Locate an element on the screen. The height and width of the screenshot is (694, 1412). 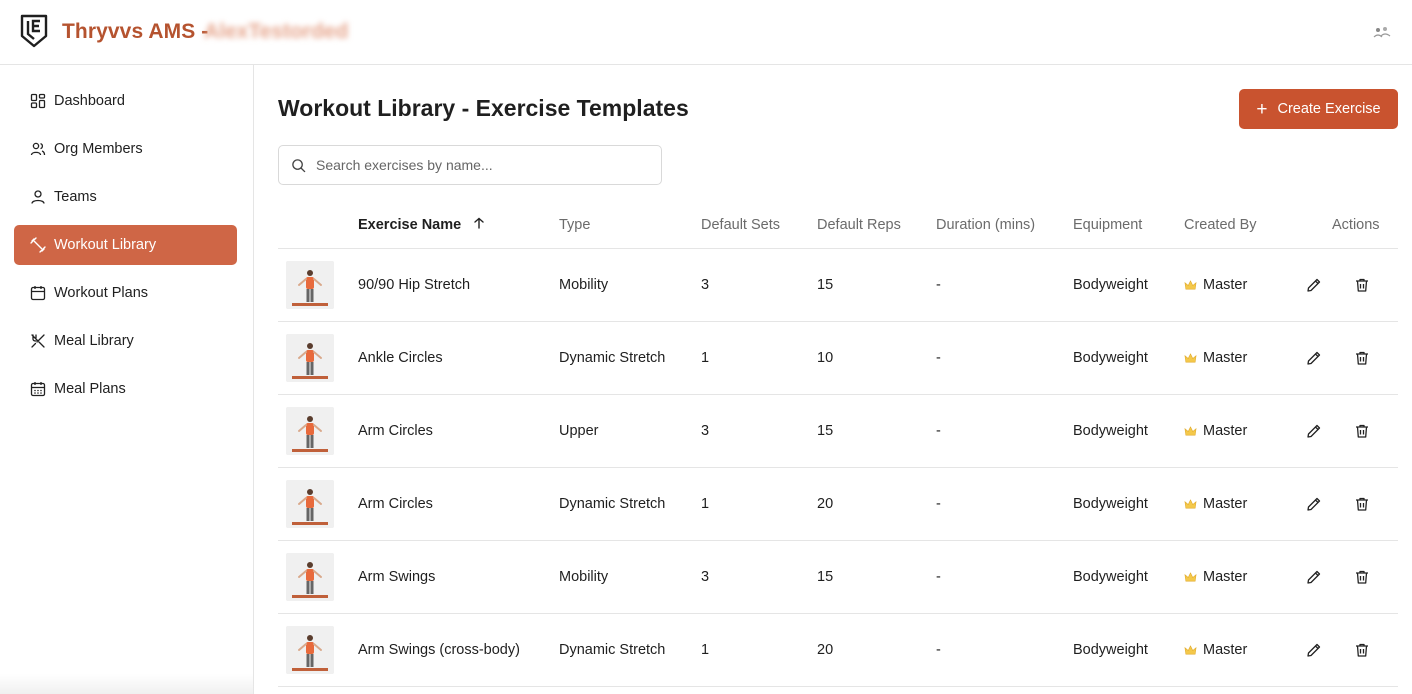
sort-ascending-icon is located at coordinates (479, 225).